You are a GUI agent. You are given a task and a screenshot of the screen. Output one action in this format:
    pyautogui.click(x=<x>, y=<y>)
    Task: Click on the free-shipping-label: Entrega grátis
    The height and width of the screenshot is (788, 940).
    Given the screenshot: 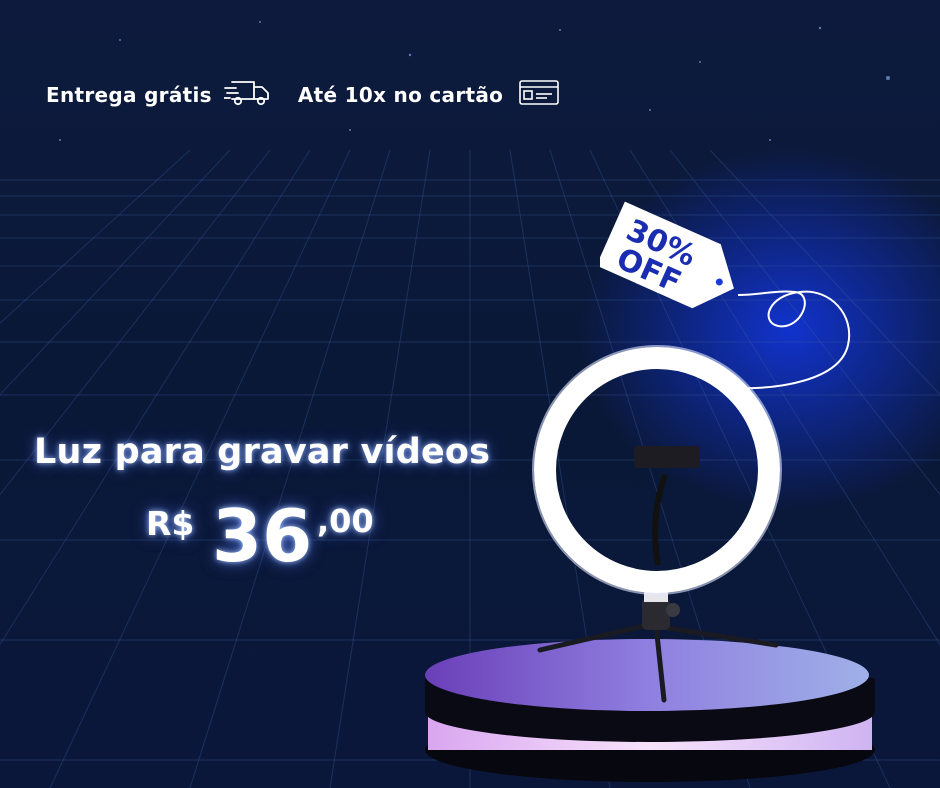 What is the action you would take?
    pyautogui.click(x=129, y=95)
    